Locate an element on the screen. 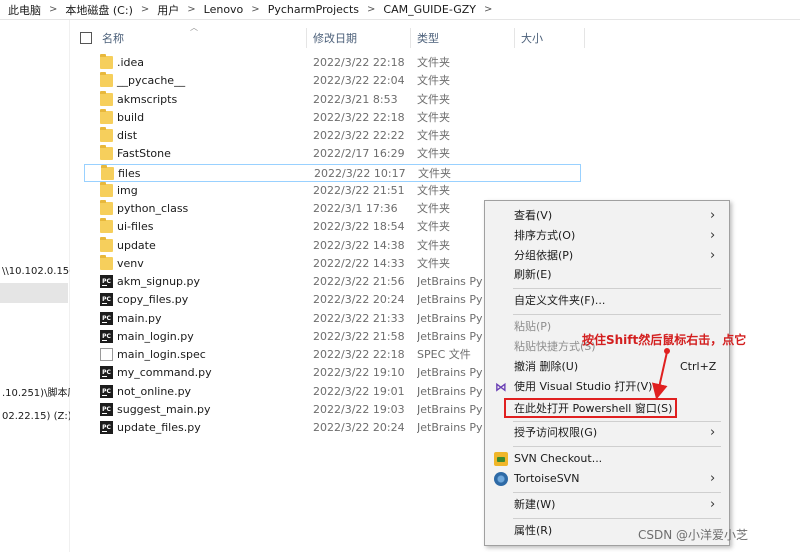 Image resolution: width=800 pixels, height=552 pixels. file-row: FastStone 2022/2/17 16:29 文件夹 is located at coordinates (332, 154).